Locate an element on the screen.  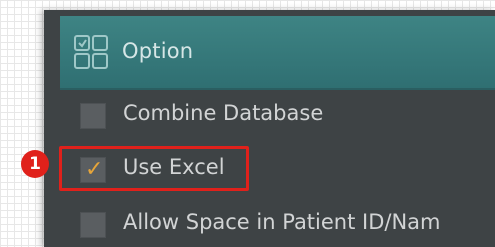
combine-database-label: Combine Database is located at coordinates (223, 113).